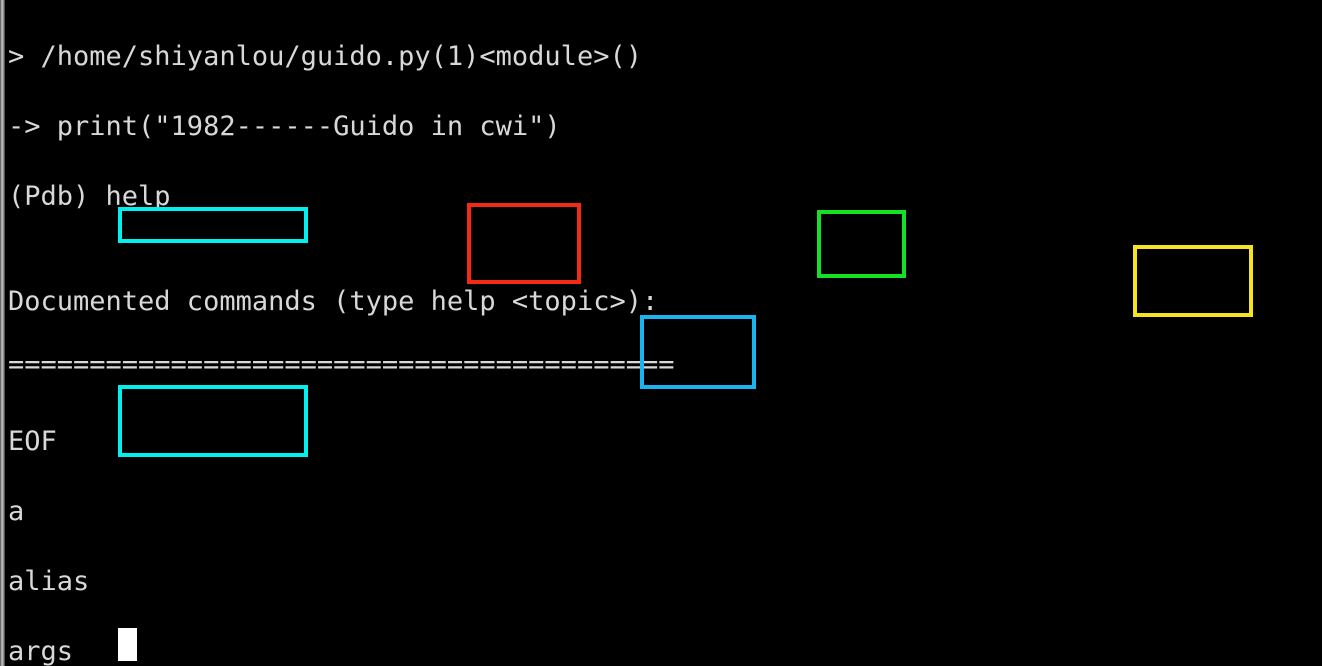 The height and width of the screenshot is (666, 1322). Describe the element at coordinates (665, 650) in the screenshot. I see `command-args: args` at that location.